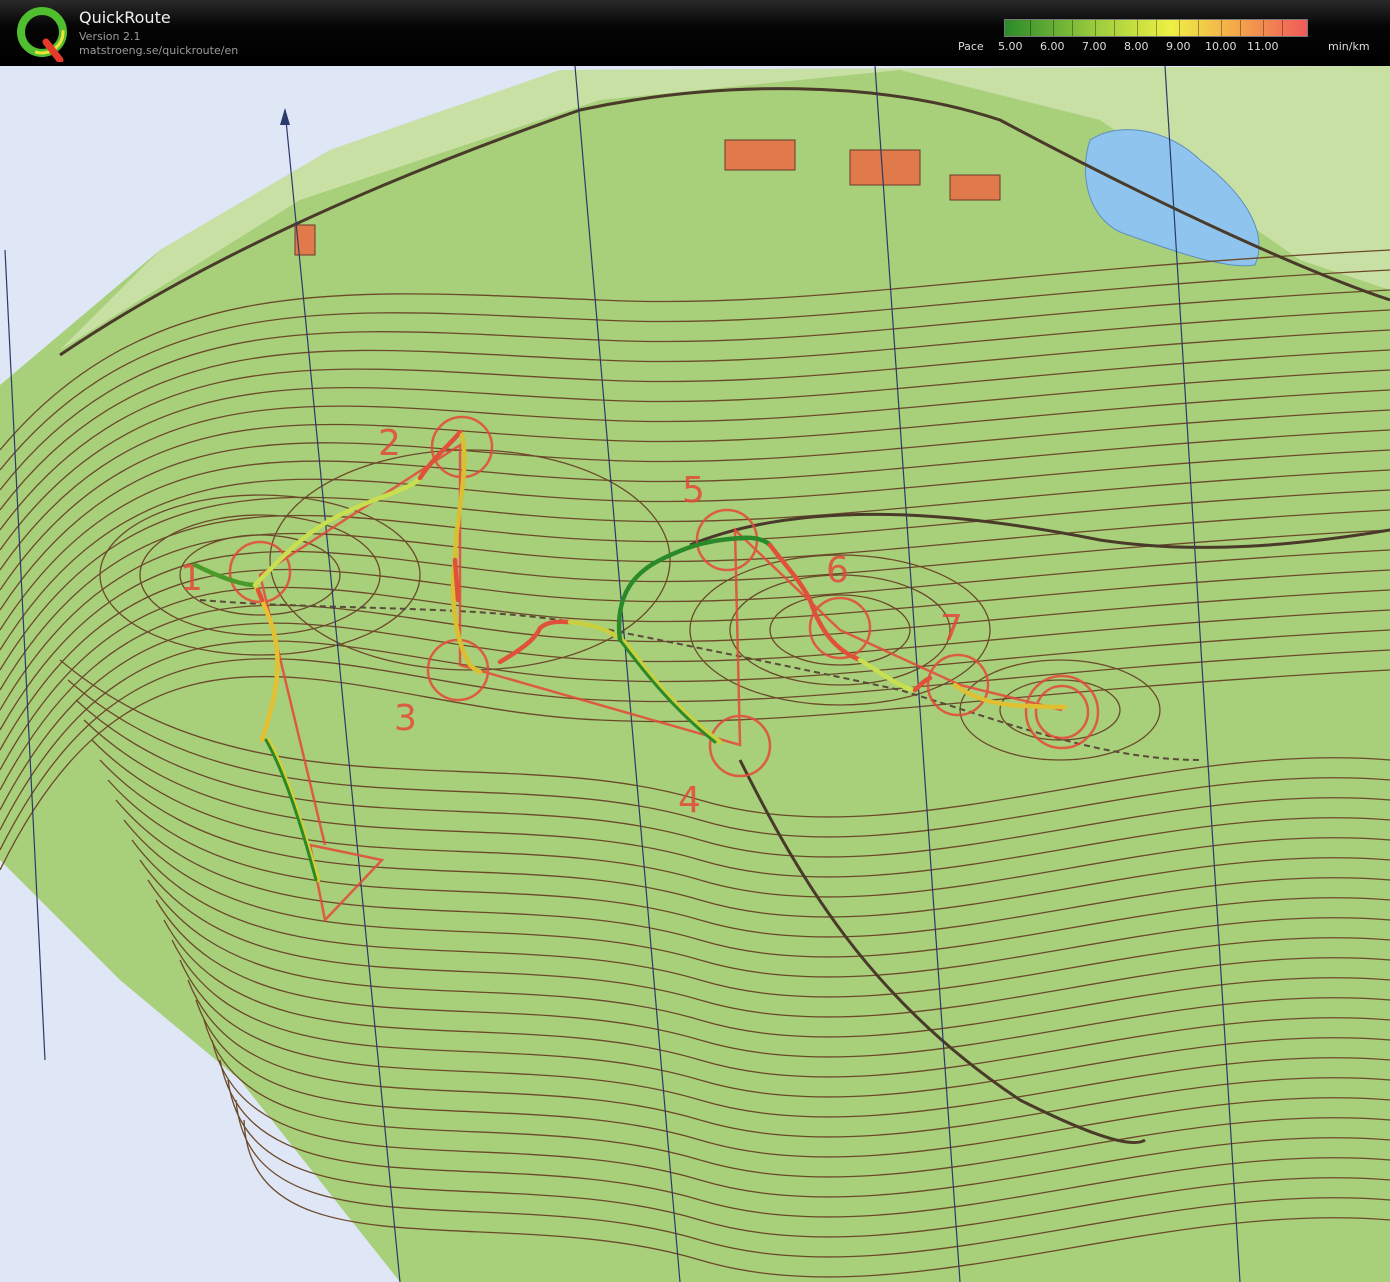 This screenshot has height=1282, width=1390. What do you see at coordinates (405, 718) in the screenshot?
I see `control-number-3: 3` at bounding box center [405, 718].